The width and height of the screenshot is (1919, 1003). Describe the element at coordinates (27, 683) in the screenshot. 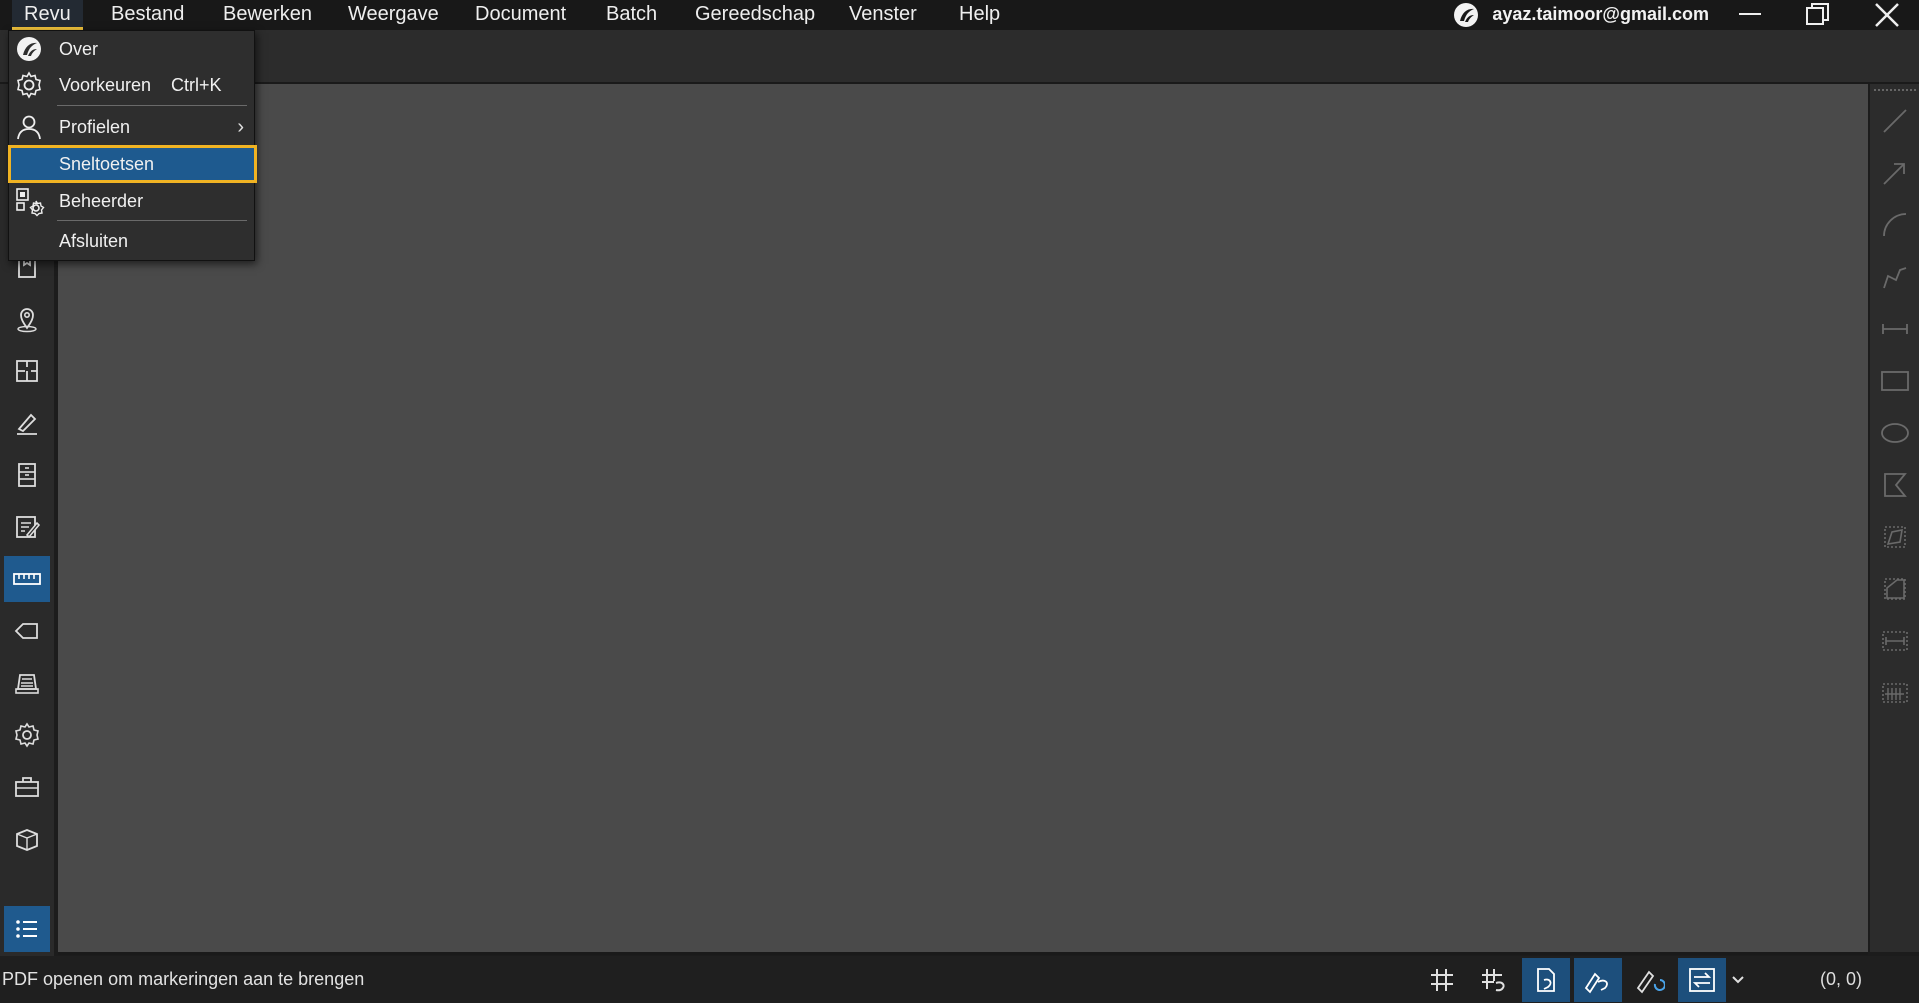

I see `tool-chest-icon` at that location.